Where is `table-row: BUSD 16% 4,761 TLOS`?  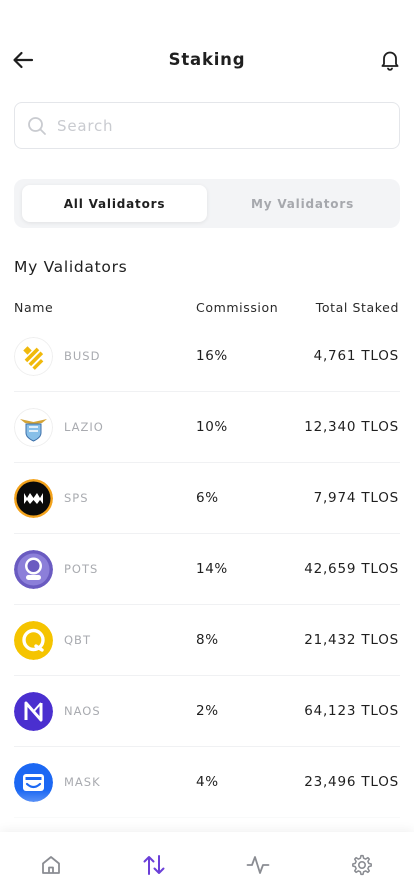
table-row: BUSD 16% 4,761 TLOS is located at coordinates (207, 356).